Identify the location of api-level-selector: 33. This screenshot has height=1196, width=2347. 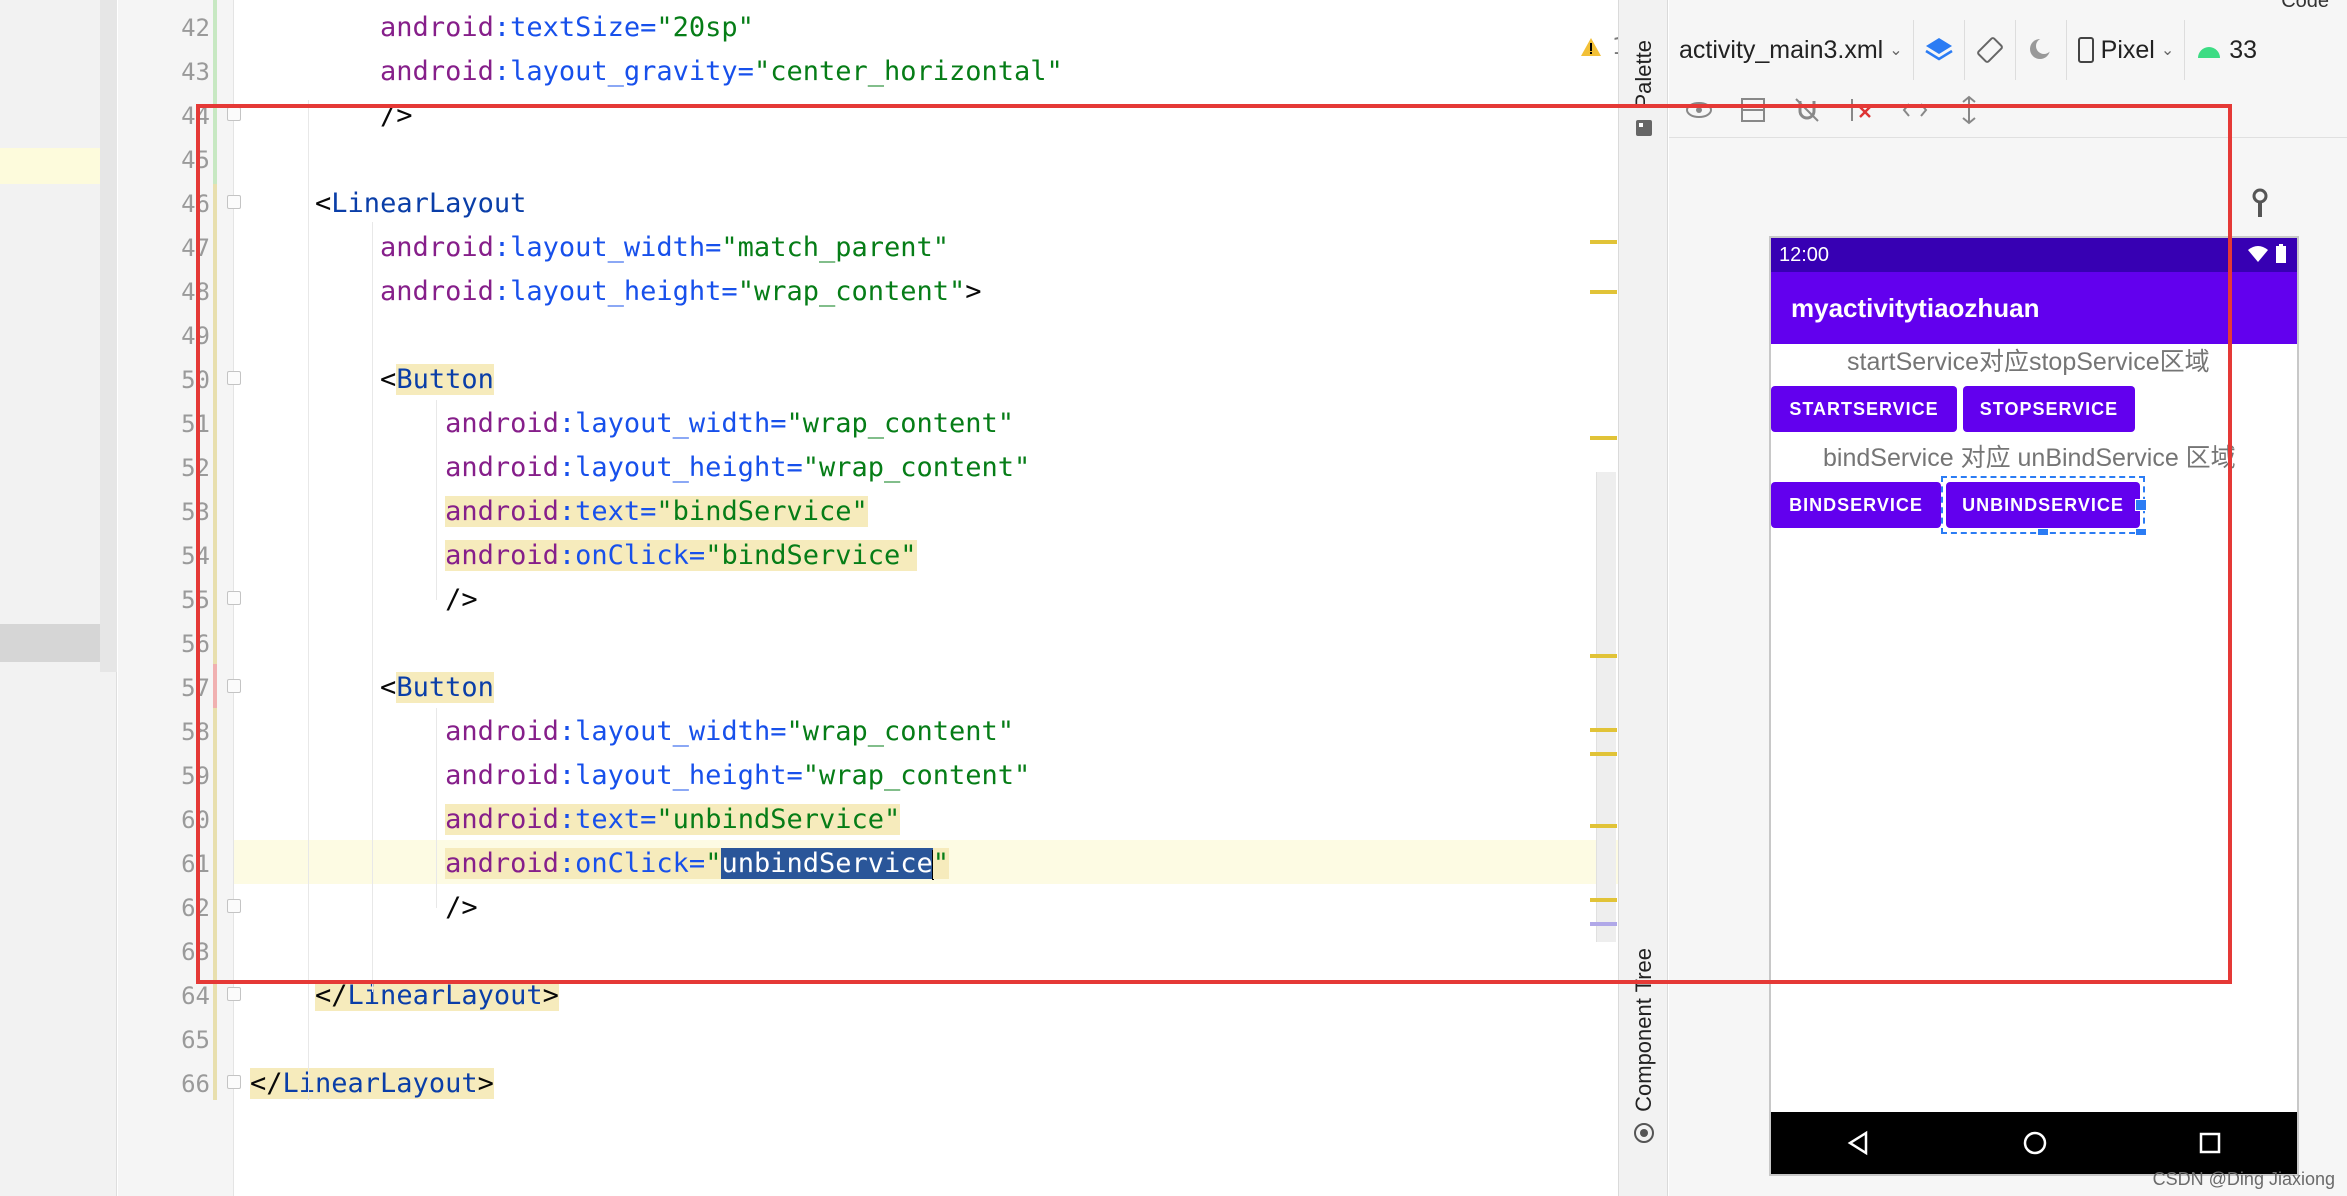
(2226, 50).